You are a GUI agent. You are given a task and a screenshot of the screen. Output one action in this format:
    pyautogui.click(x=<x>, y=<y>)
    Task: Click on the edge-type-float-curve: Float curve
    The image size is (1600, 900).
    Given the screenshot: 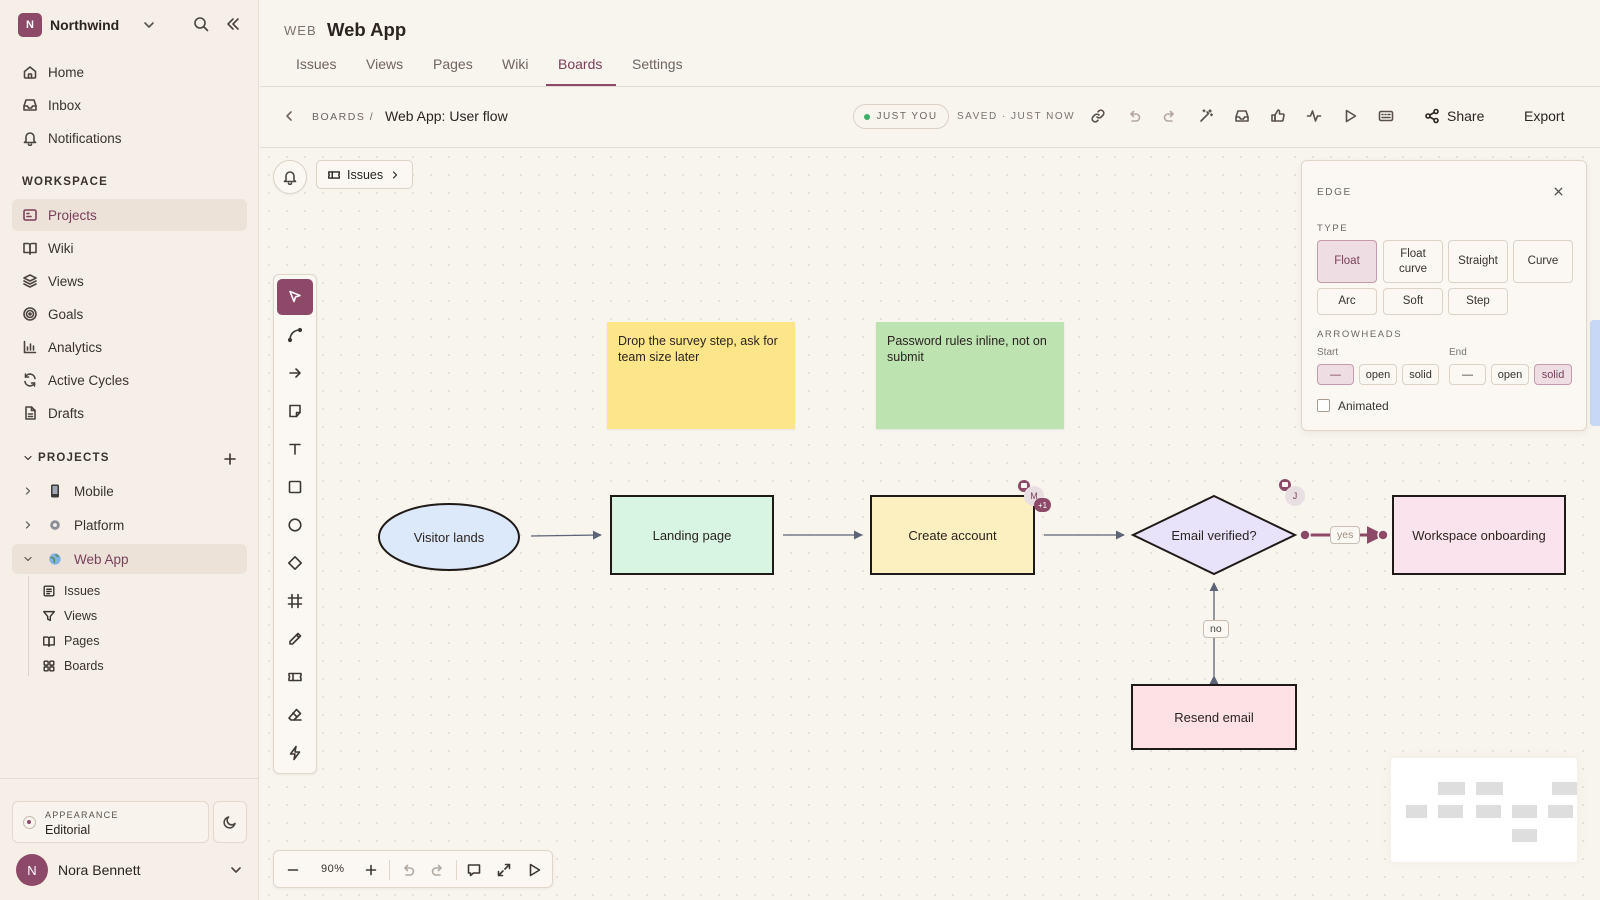 What is the action you would take?
    pyautogui.click(x=1413, y=261)
    